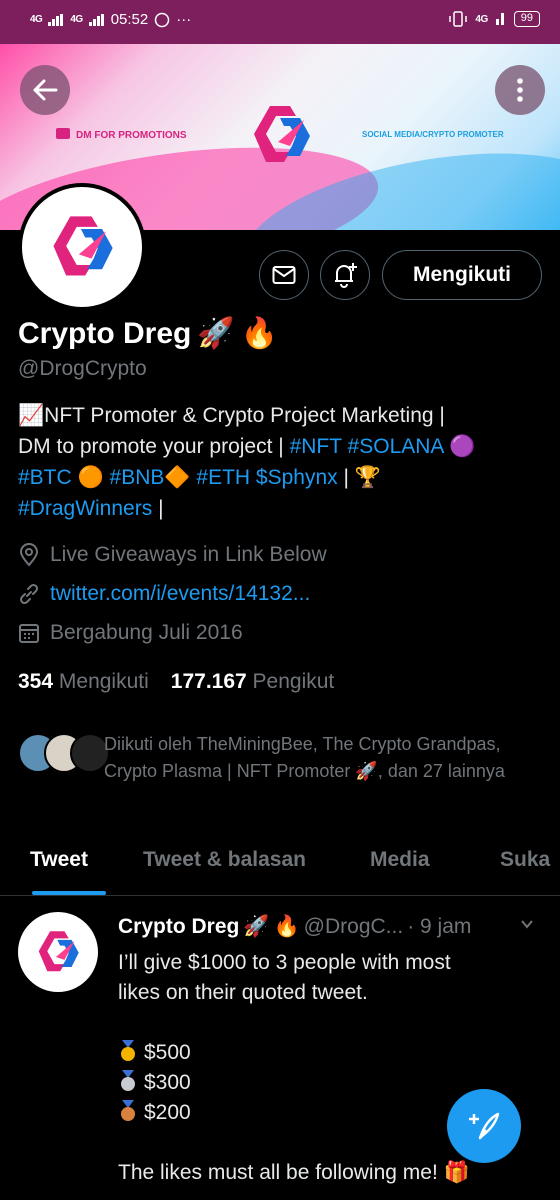  What do you see at coordinates (31, 415) in the screenshot?
I see `chart-up-icon: 📈` at bounding box center [31, 415].